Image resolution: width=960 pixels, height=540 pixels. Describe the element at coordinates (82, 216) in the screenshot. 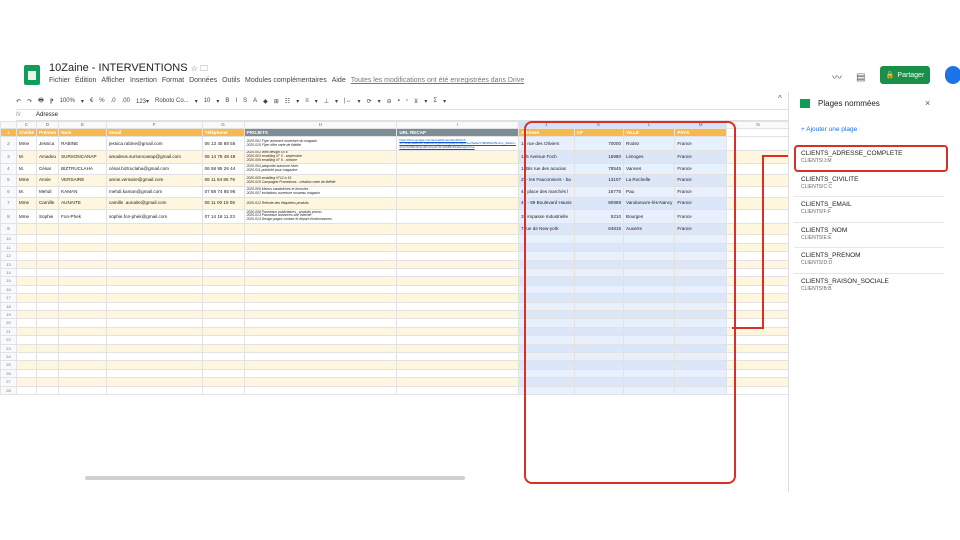

I see `cell-nom: Fon-Phek` at that location.